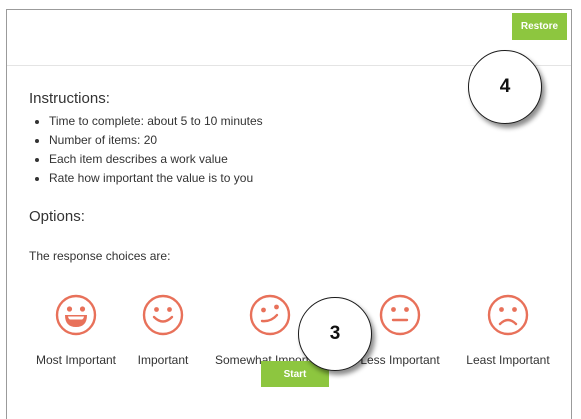  What do you see at coordinates (57, 216) in the screenshot?
I see `options-heading: Options:` at bounding box center [57, 216].